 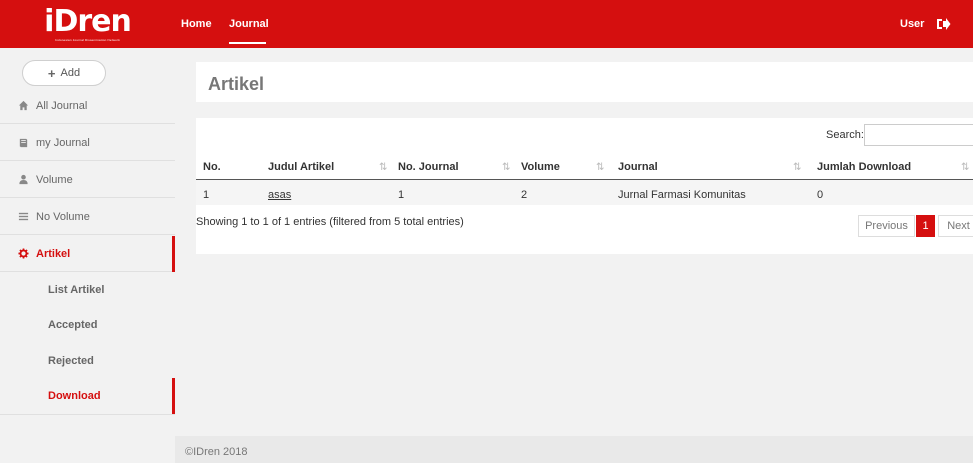 What do you see at coordinates (87, 39) in the screenshot?
I see `logo-subtitle: Indonesian Journal Dissemination Network` at bounding box center [87, 39].